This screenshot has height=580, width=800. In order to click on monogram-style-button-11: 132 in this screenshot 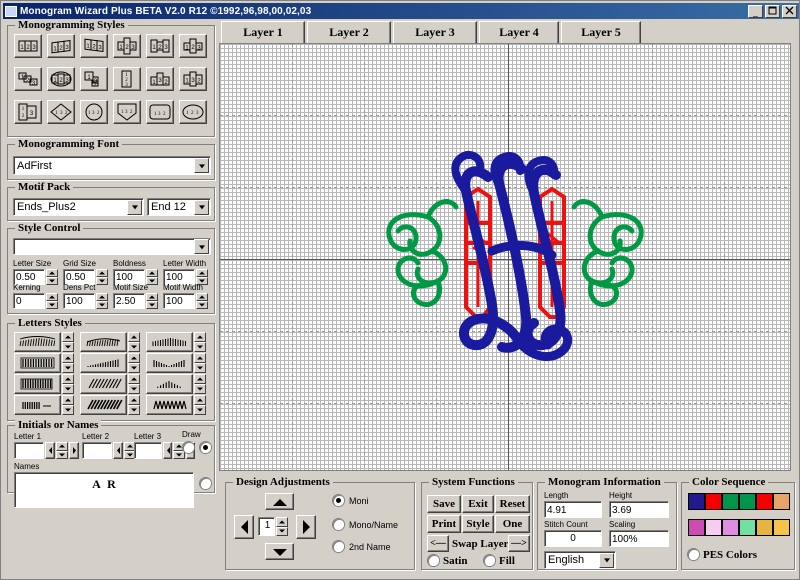, I will do `click(160, 79)`.